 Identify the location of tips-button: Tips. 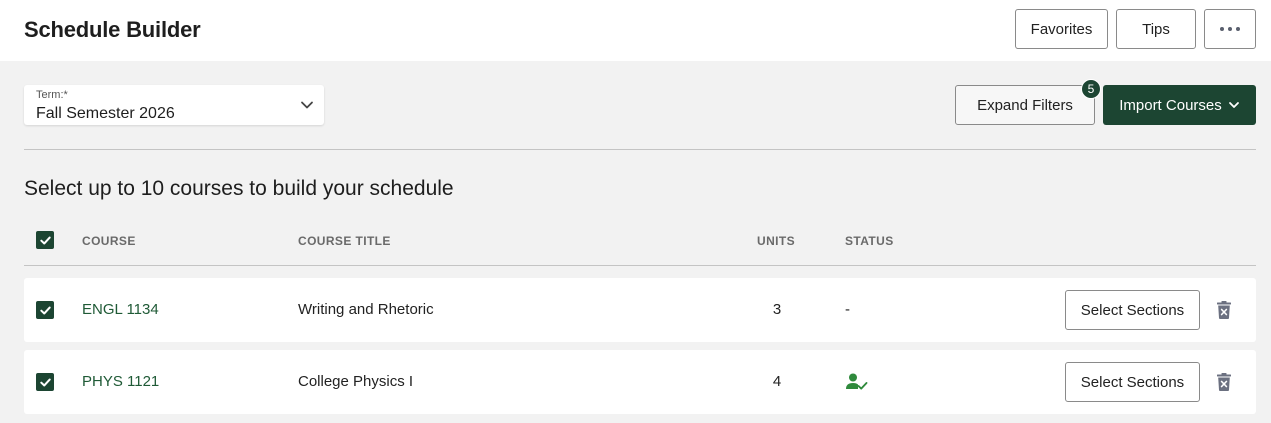
(1156, 29).